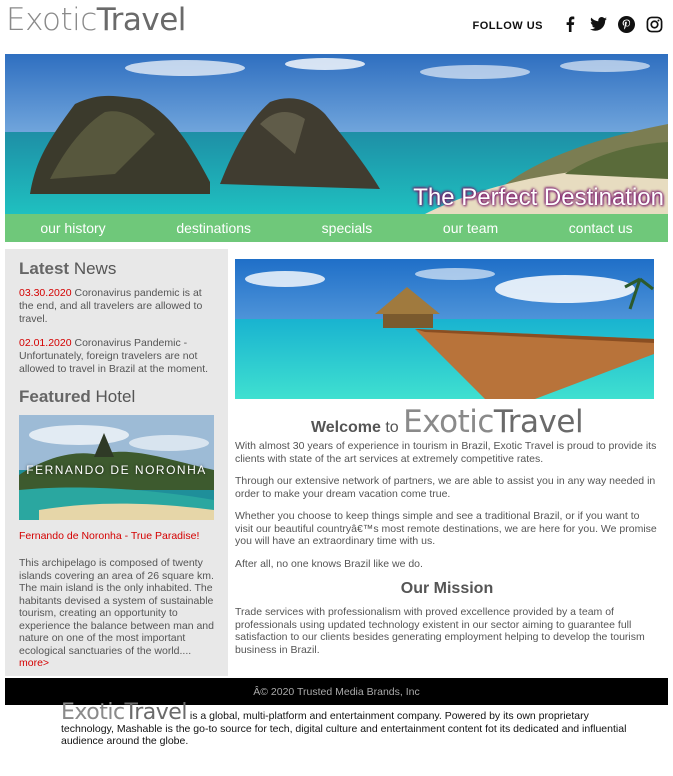 Image resolution: width=673 pixels, height=776 pixels. I want to click on bottom-logo: ExoticTravel, so click(124, 712).